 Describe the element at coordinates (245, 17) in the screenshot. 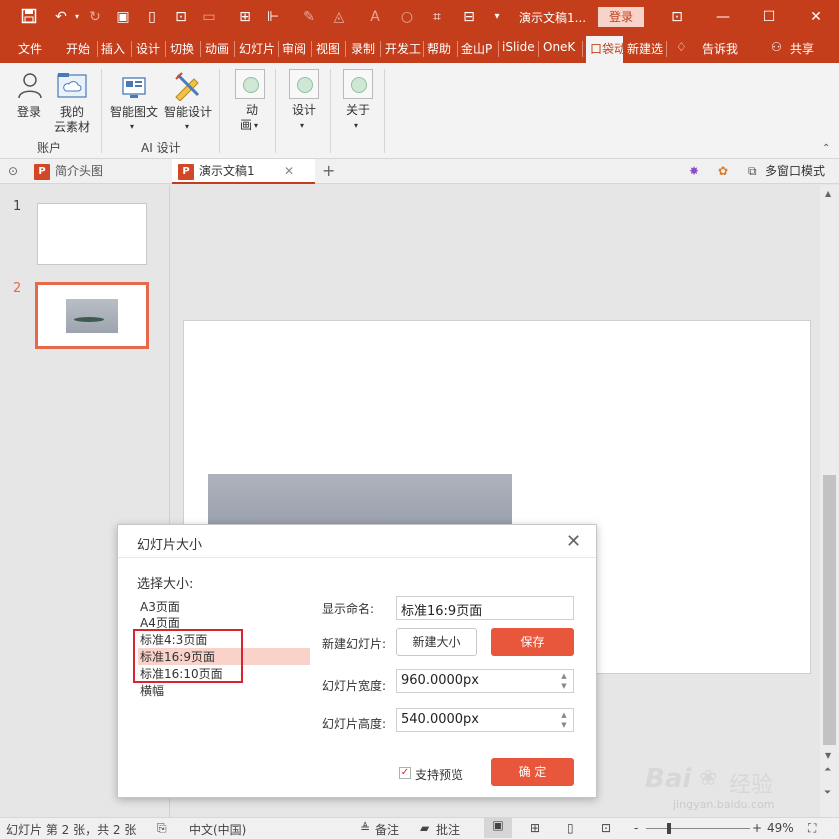

I see `grid-icon: ⊞` at that location.